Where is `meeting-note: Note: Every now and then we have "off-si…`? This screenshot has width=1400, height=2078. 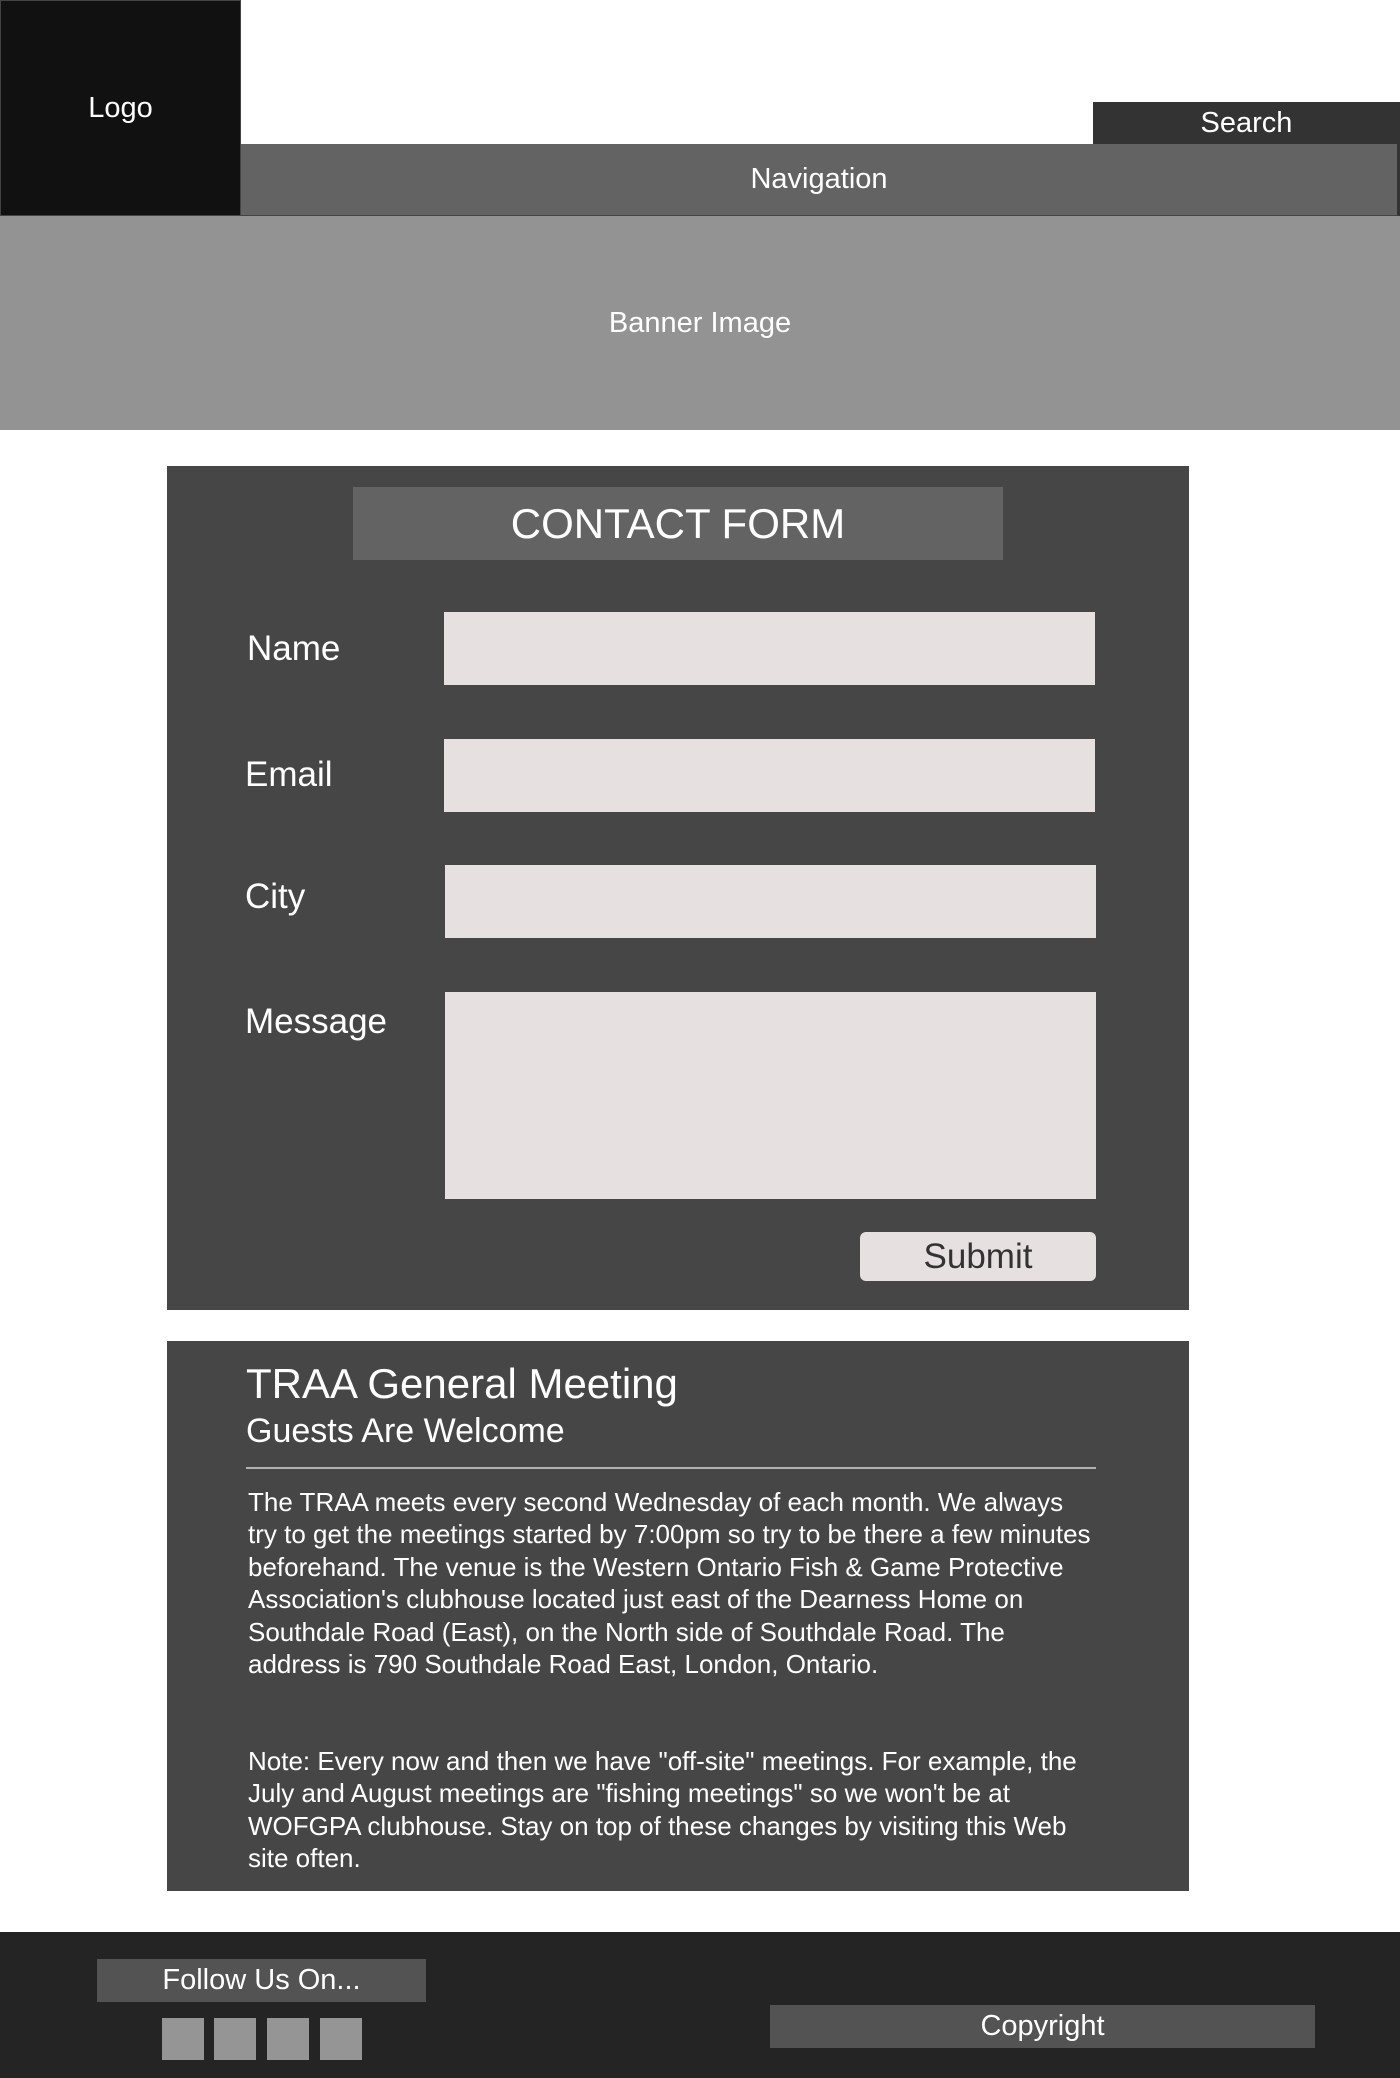 meeting-note: Note: Every now and then we have "off-si… is located at coordinates (662, 1810).